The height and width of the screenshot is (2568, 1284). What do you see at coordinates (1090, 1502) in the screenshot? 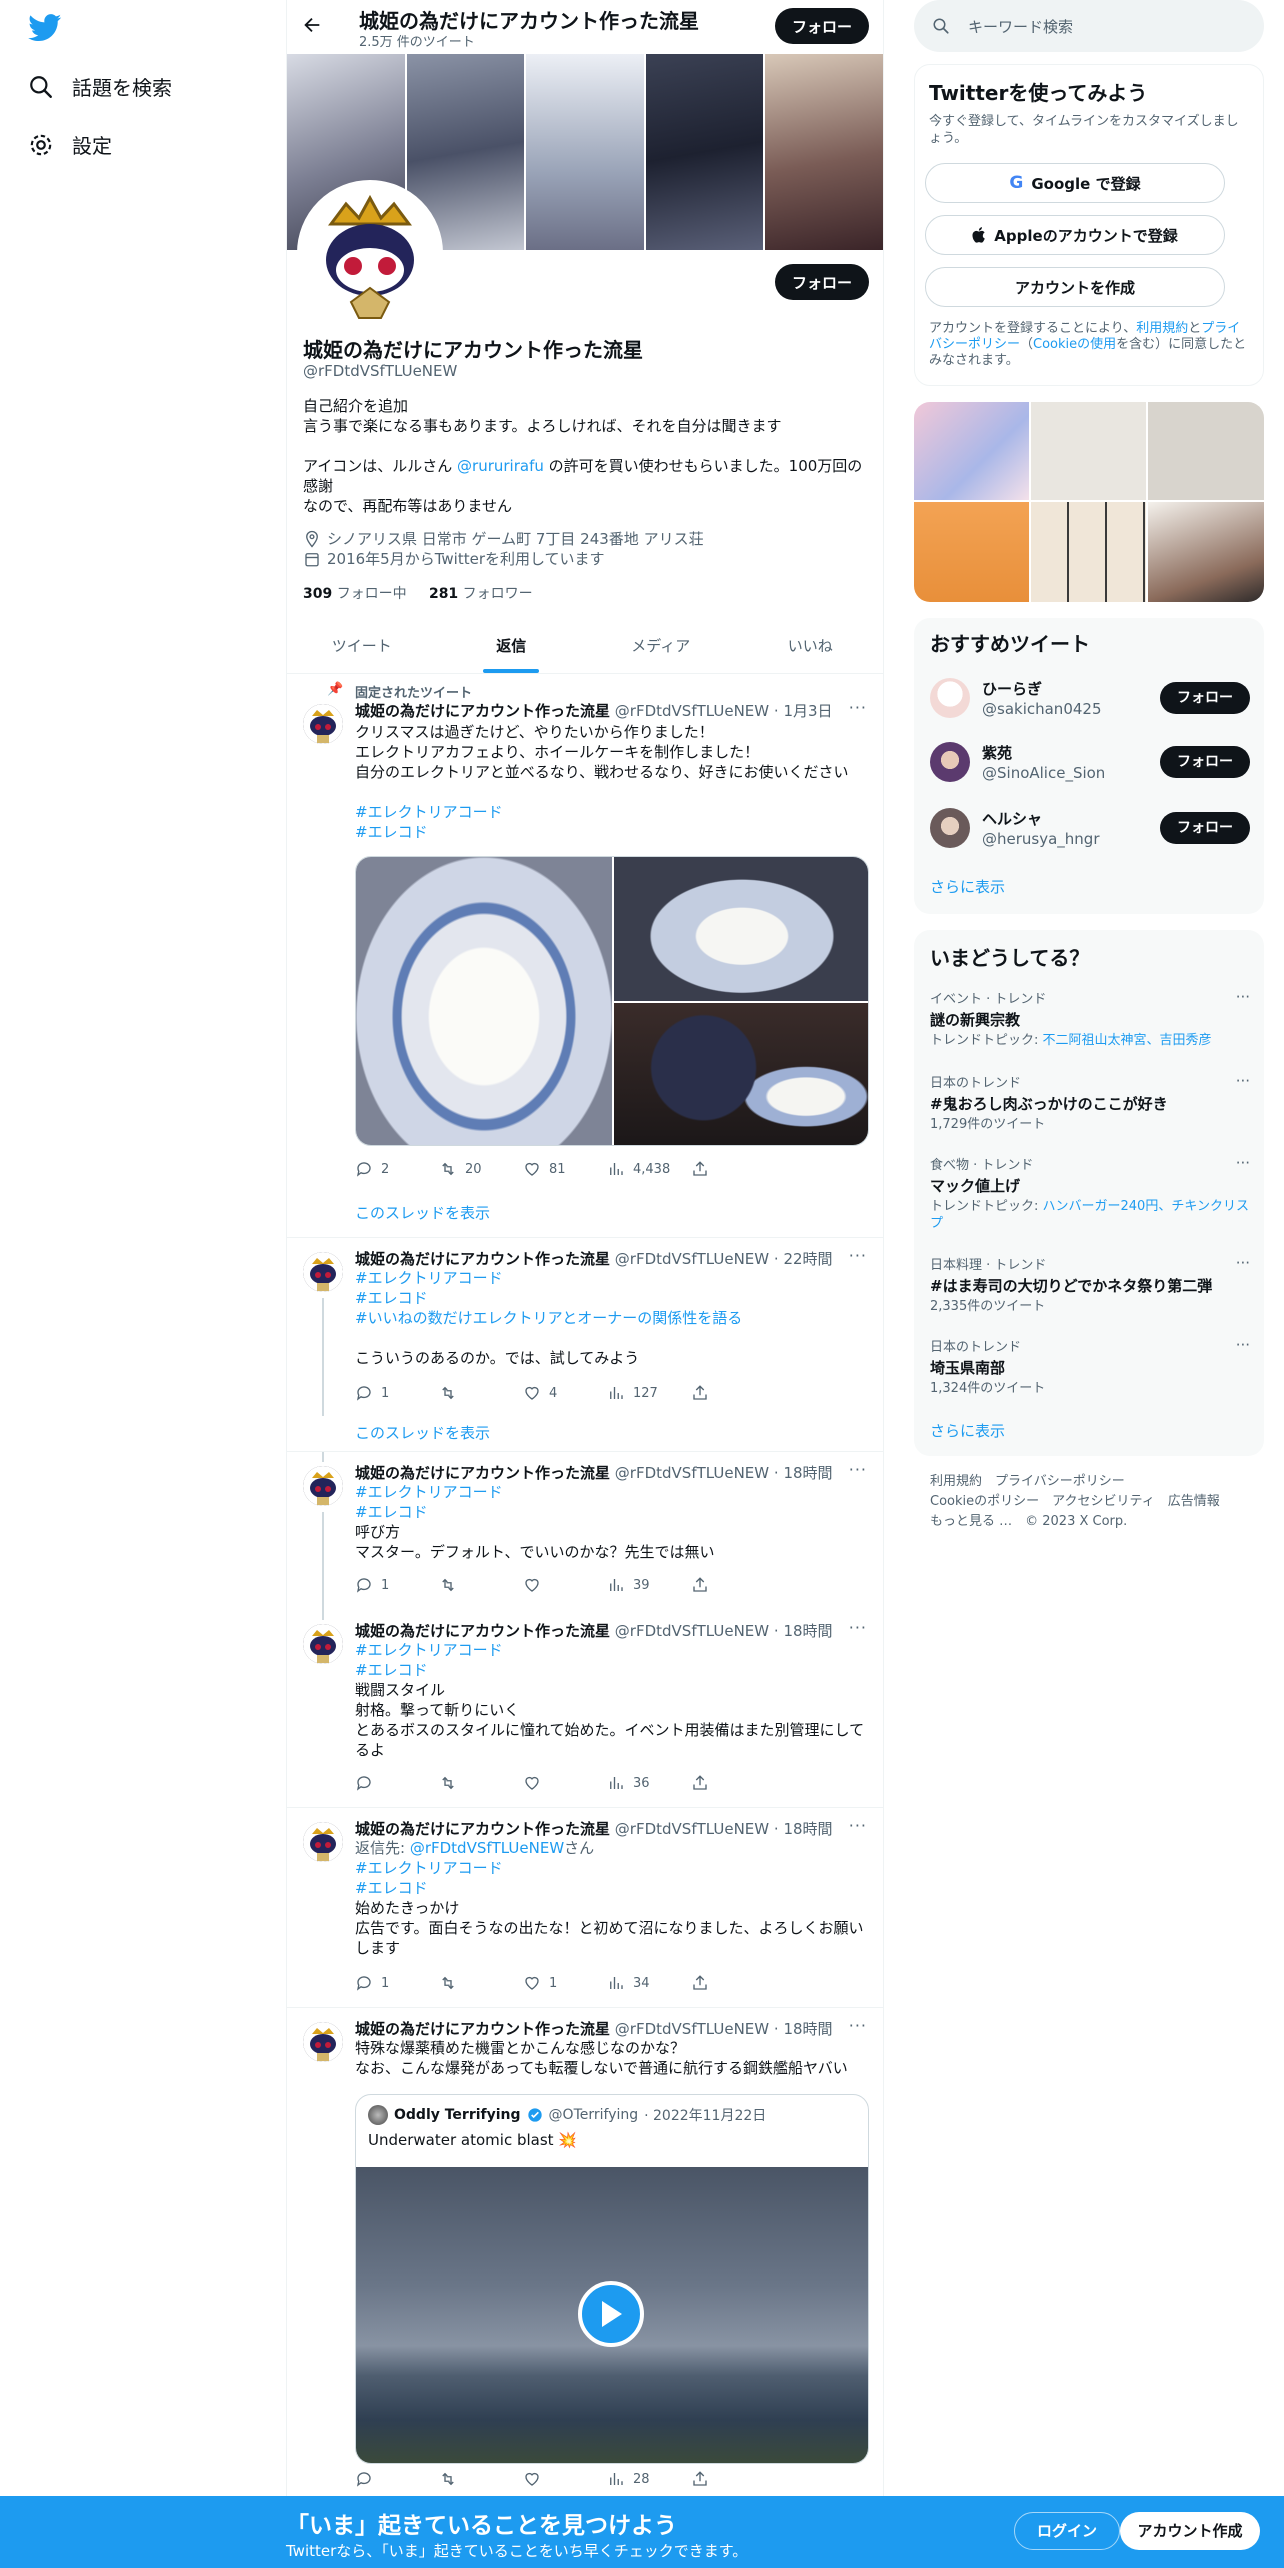
I see `footer-line: Cookieのポリシー アクセシビリティ 広告情報` at bounding box center [1090, 1502].